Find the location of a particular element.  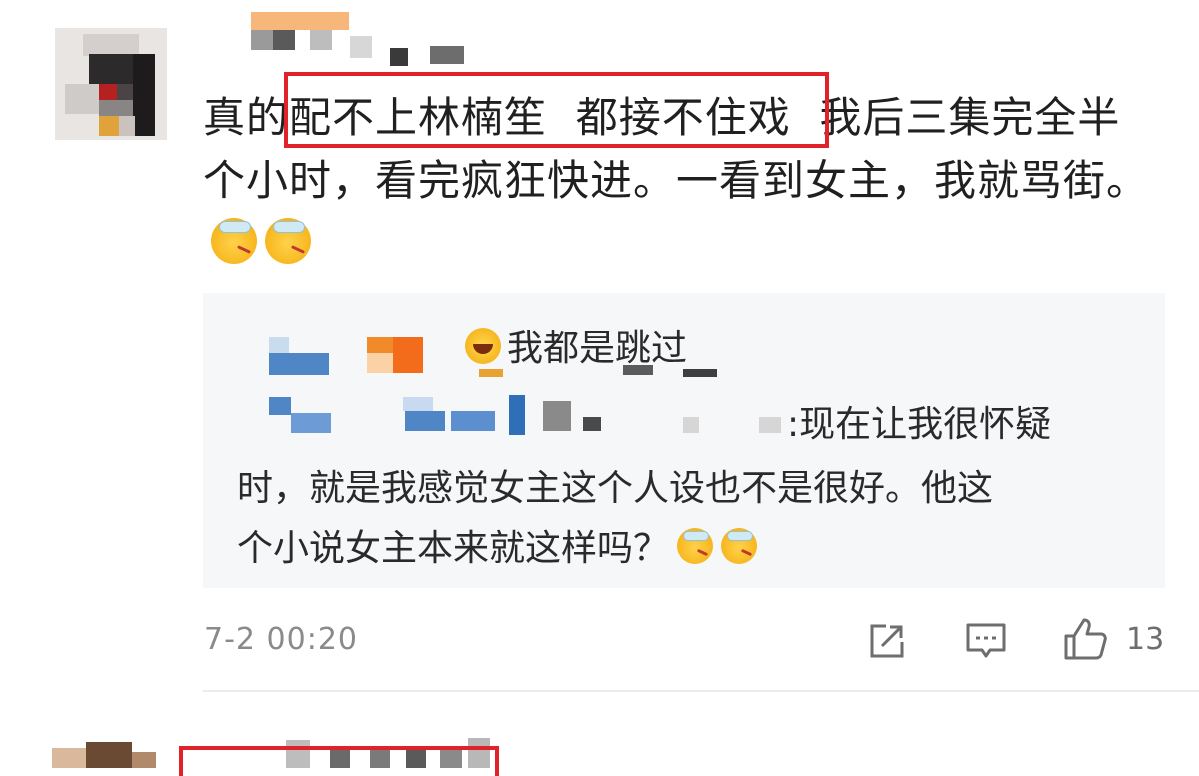

reply-line-1: 我都是跳过 is located at coordinates (576, 345).